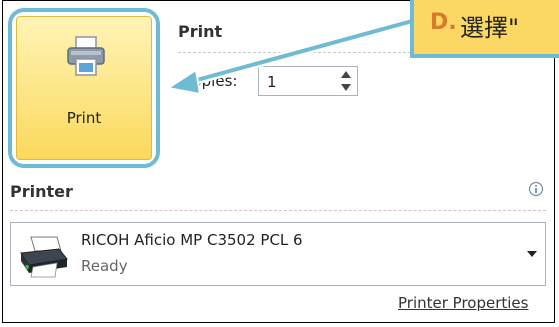 This screenshot has width=559, height=327. I want to click on chevron-down-icon, so click(532, 254).